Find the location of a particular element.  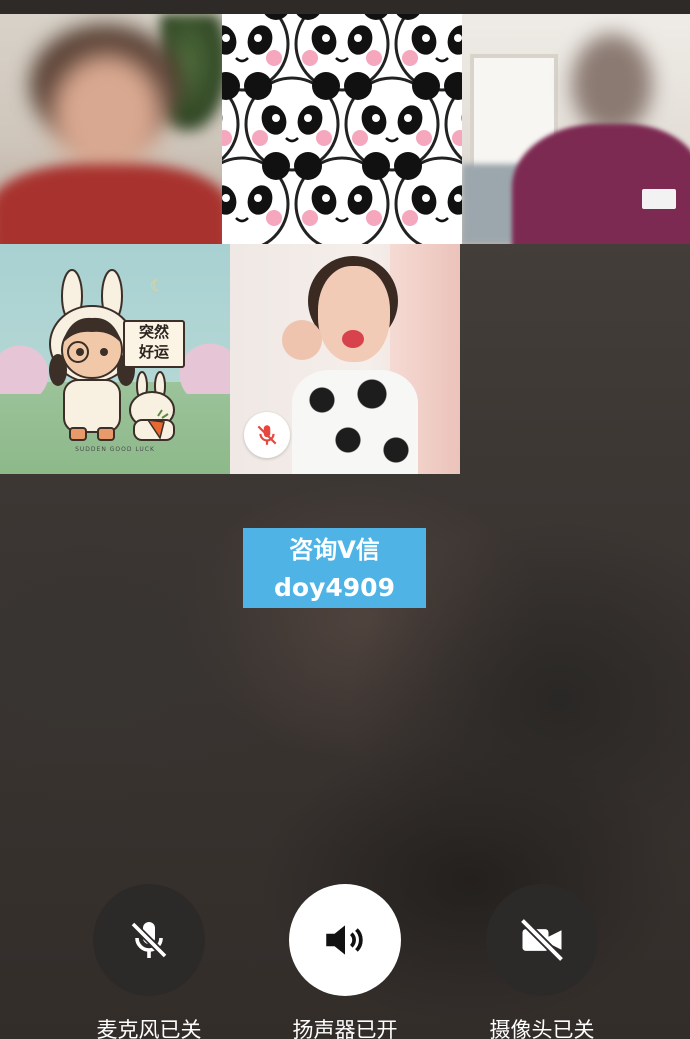

participant-muted-badge is located at coordinates (267, 435).